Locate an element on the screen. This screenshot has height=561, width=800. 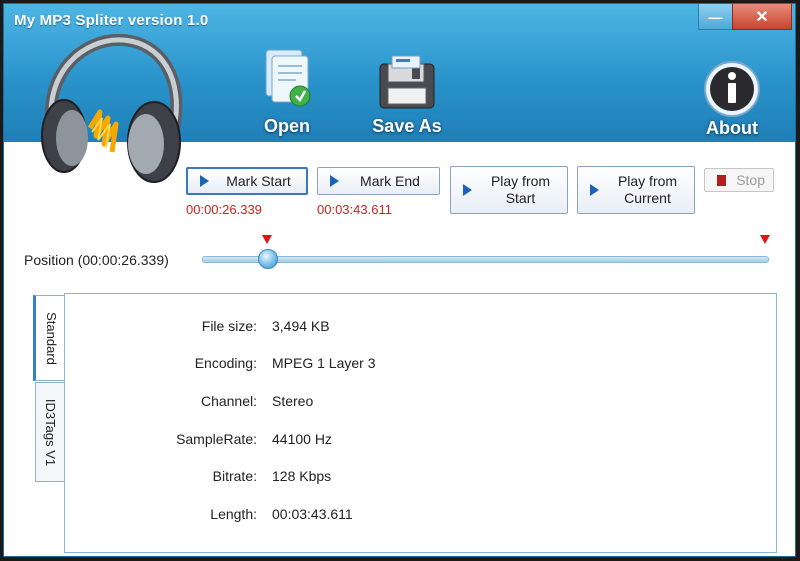
minimize-button: — is located at coordinates (715, 17).